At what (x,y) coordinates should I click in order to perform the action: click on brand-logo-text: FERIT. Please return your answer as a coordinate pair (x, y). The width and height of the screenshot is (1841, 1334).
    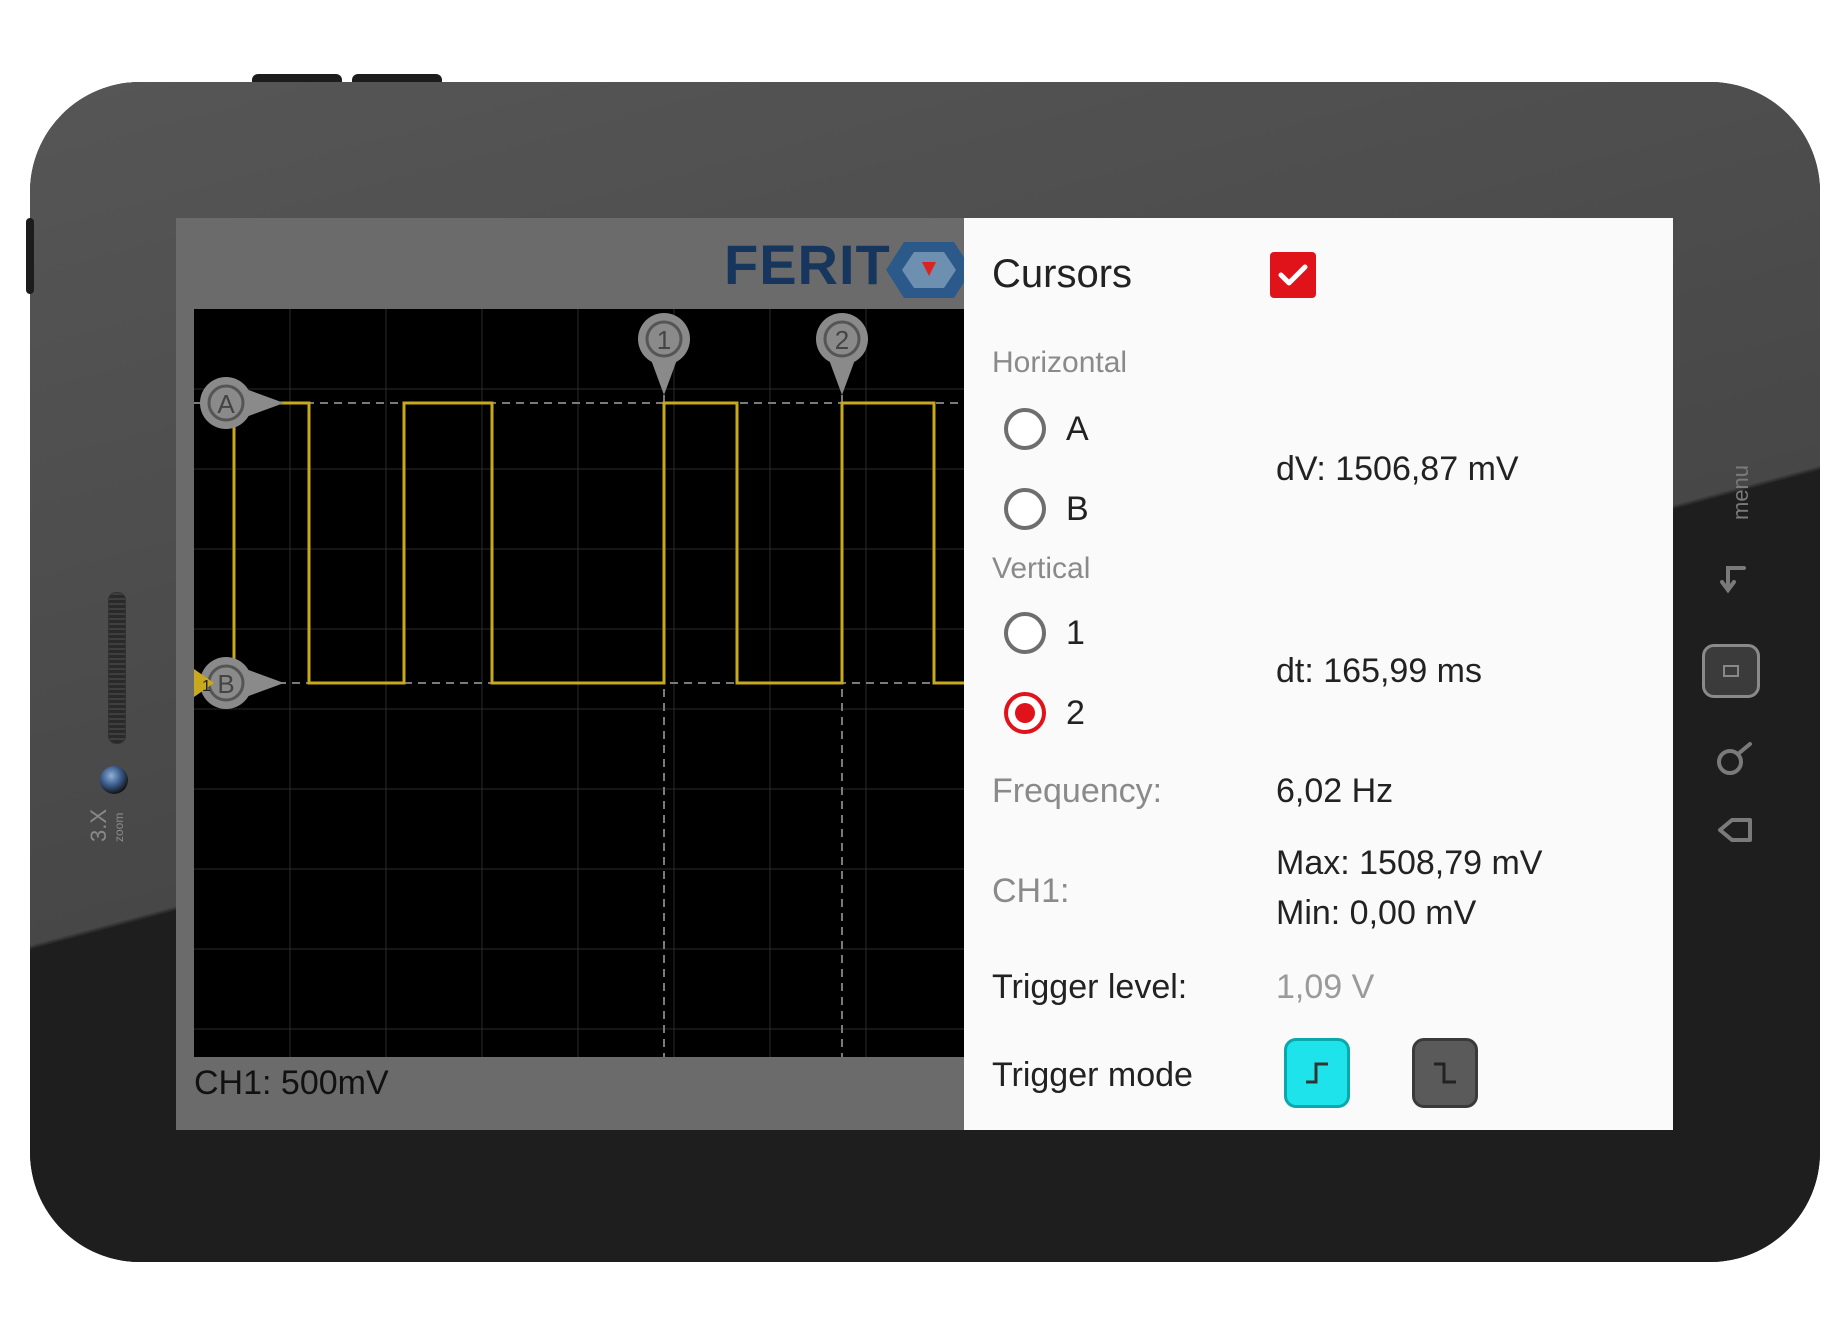
    Looking at the image, I should click on (807, 264).